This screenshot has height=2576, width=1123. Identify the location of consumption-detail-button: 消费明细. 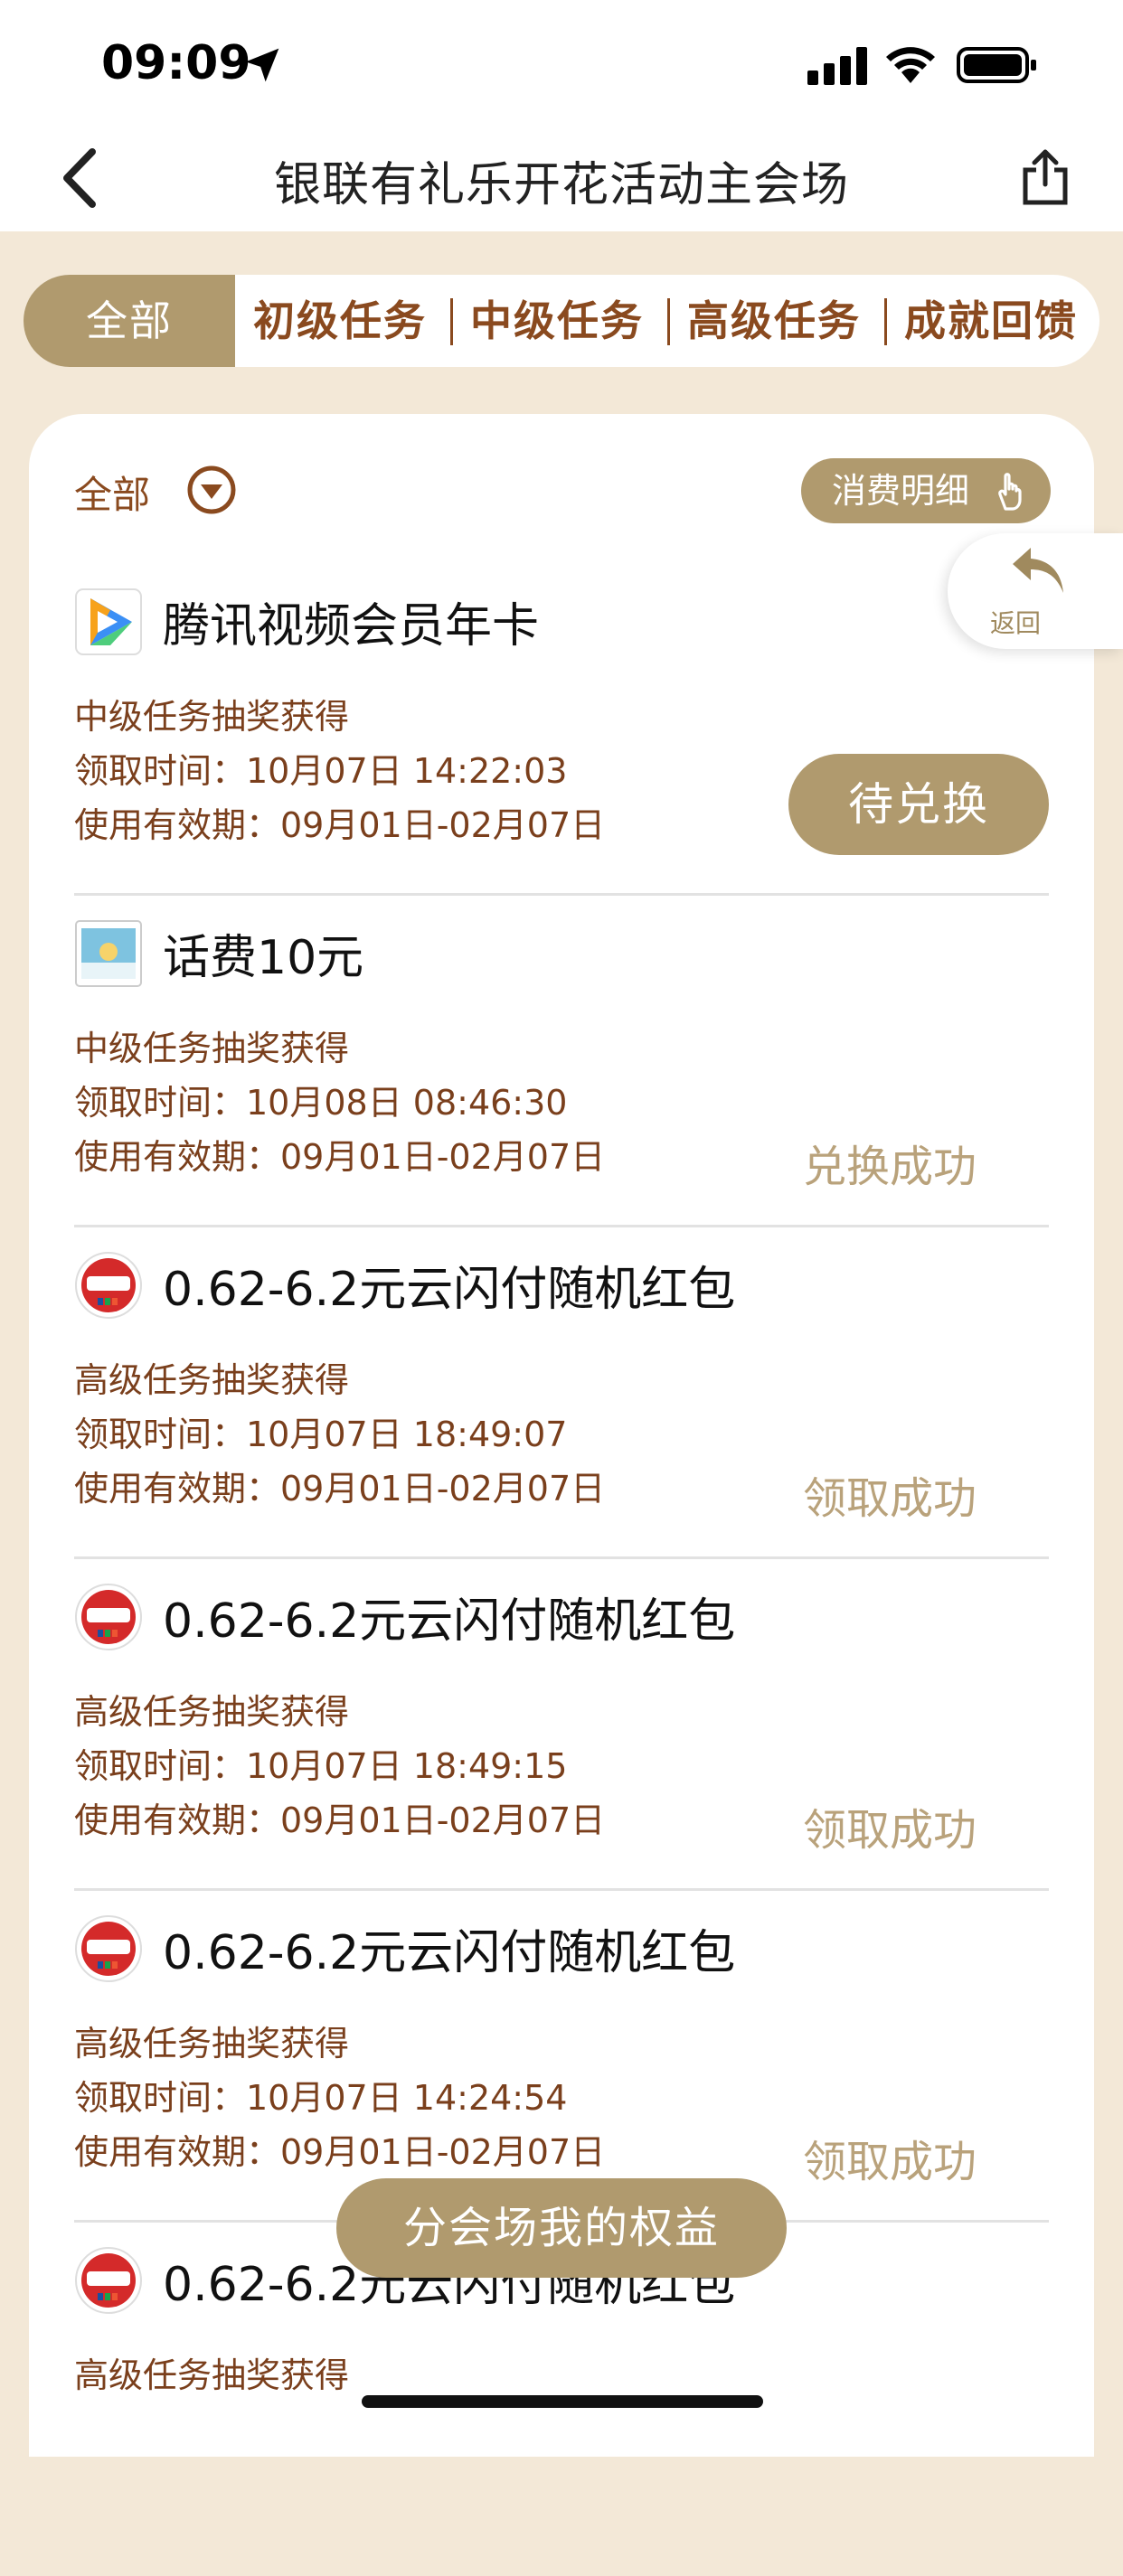
(926, 490).